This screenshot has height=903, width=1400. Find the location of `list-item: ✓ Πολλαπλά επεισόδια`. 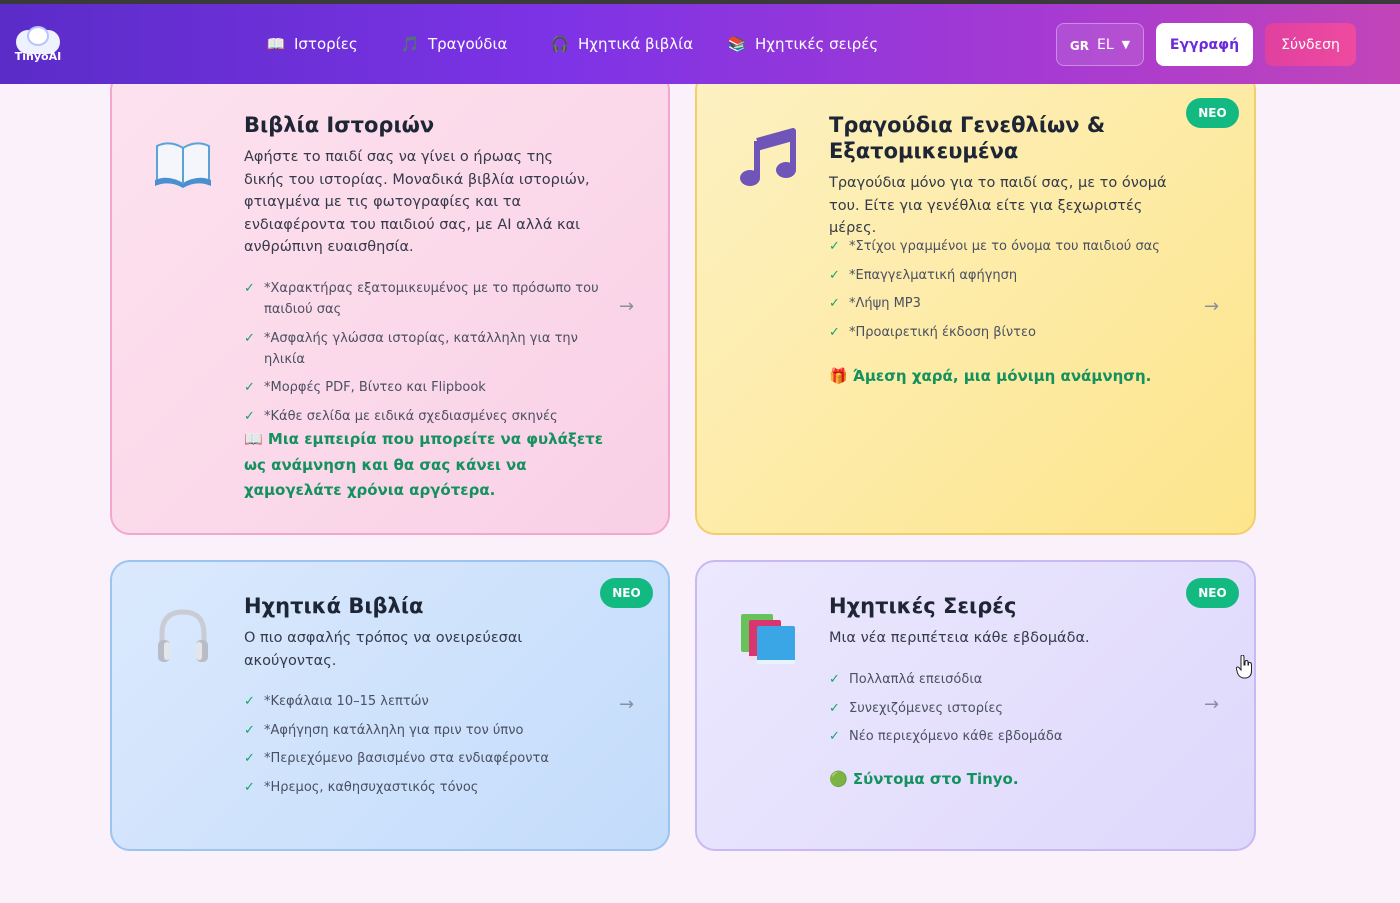

list-item: ✓ Πολλαπλά επεισόδια is located at coordinates (1009, 679).